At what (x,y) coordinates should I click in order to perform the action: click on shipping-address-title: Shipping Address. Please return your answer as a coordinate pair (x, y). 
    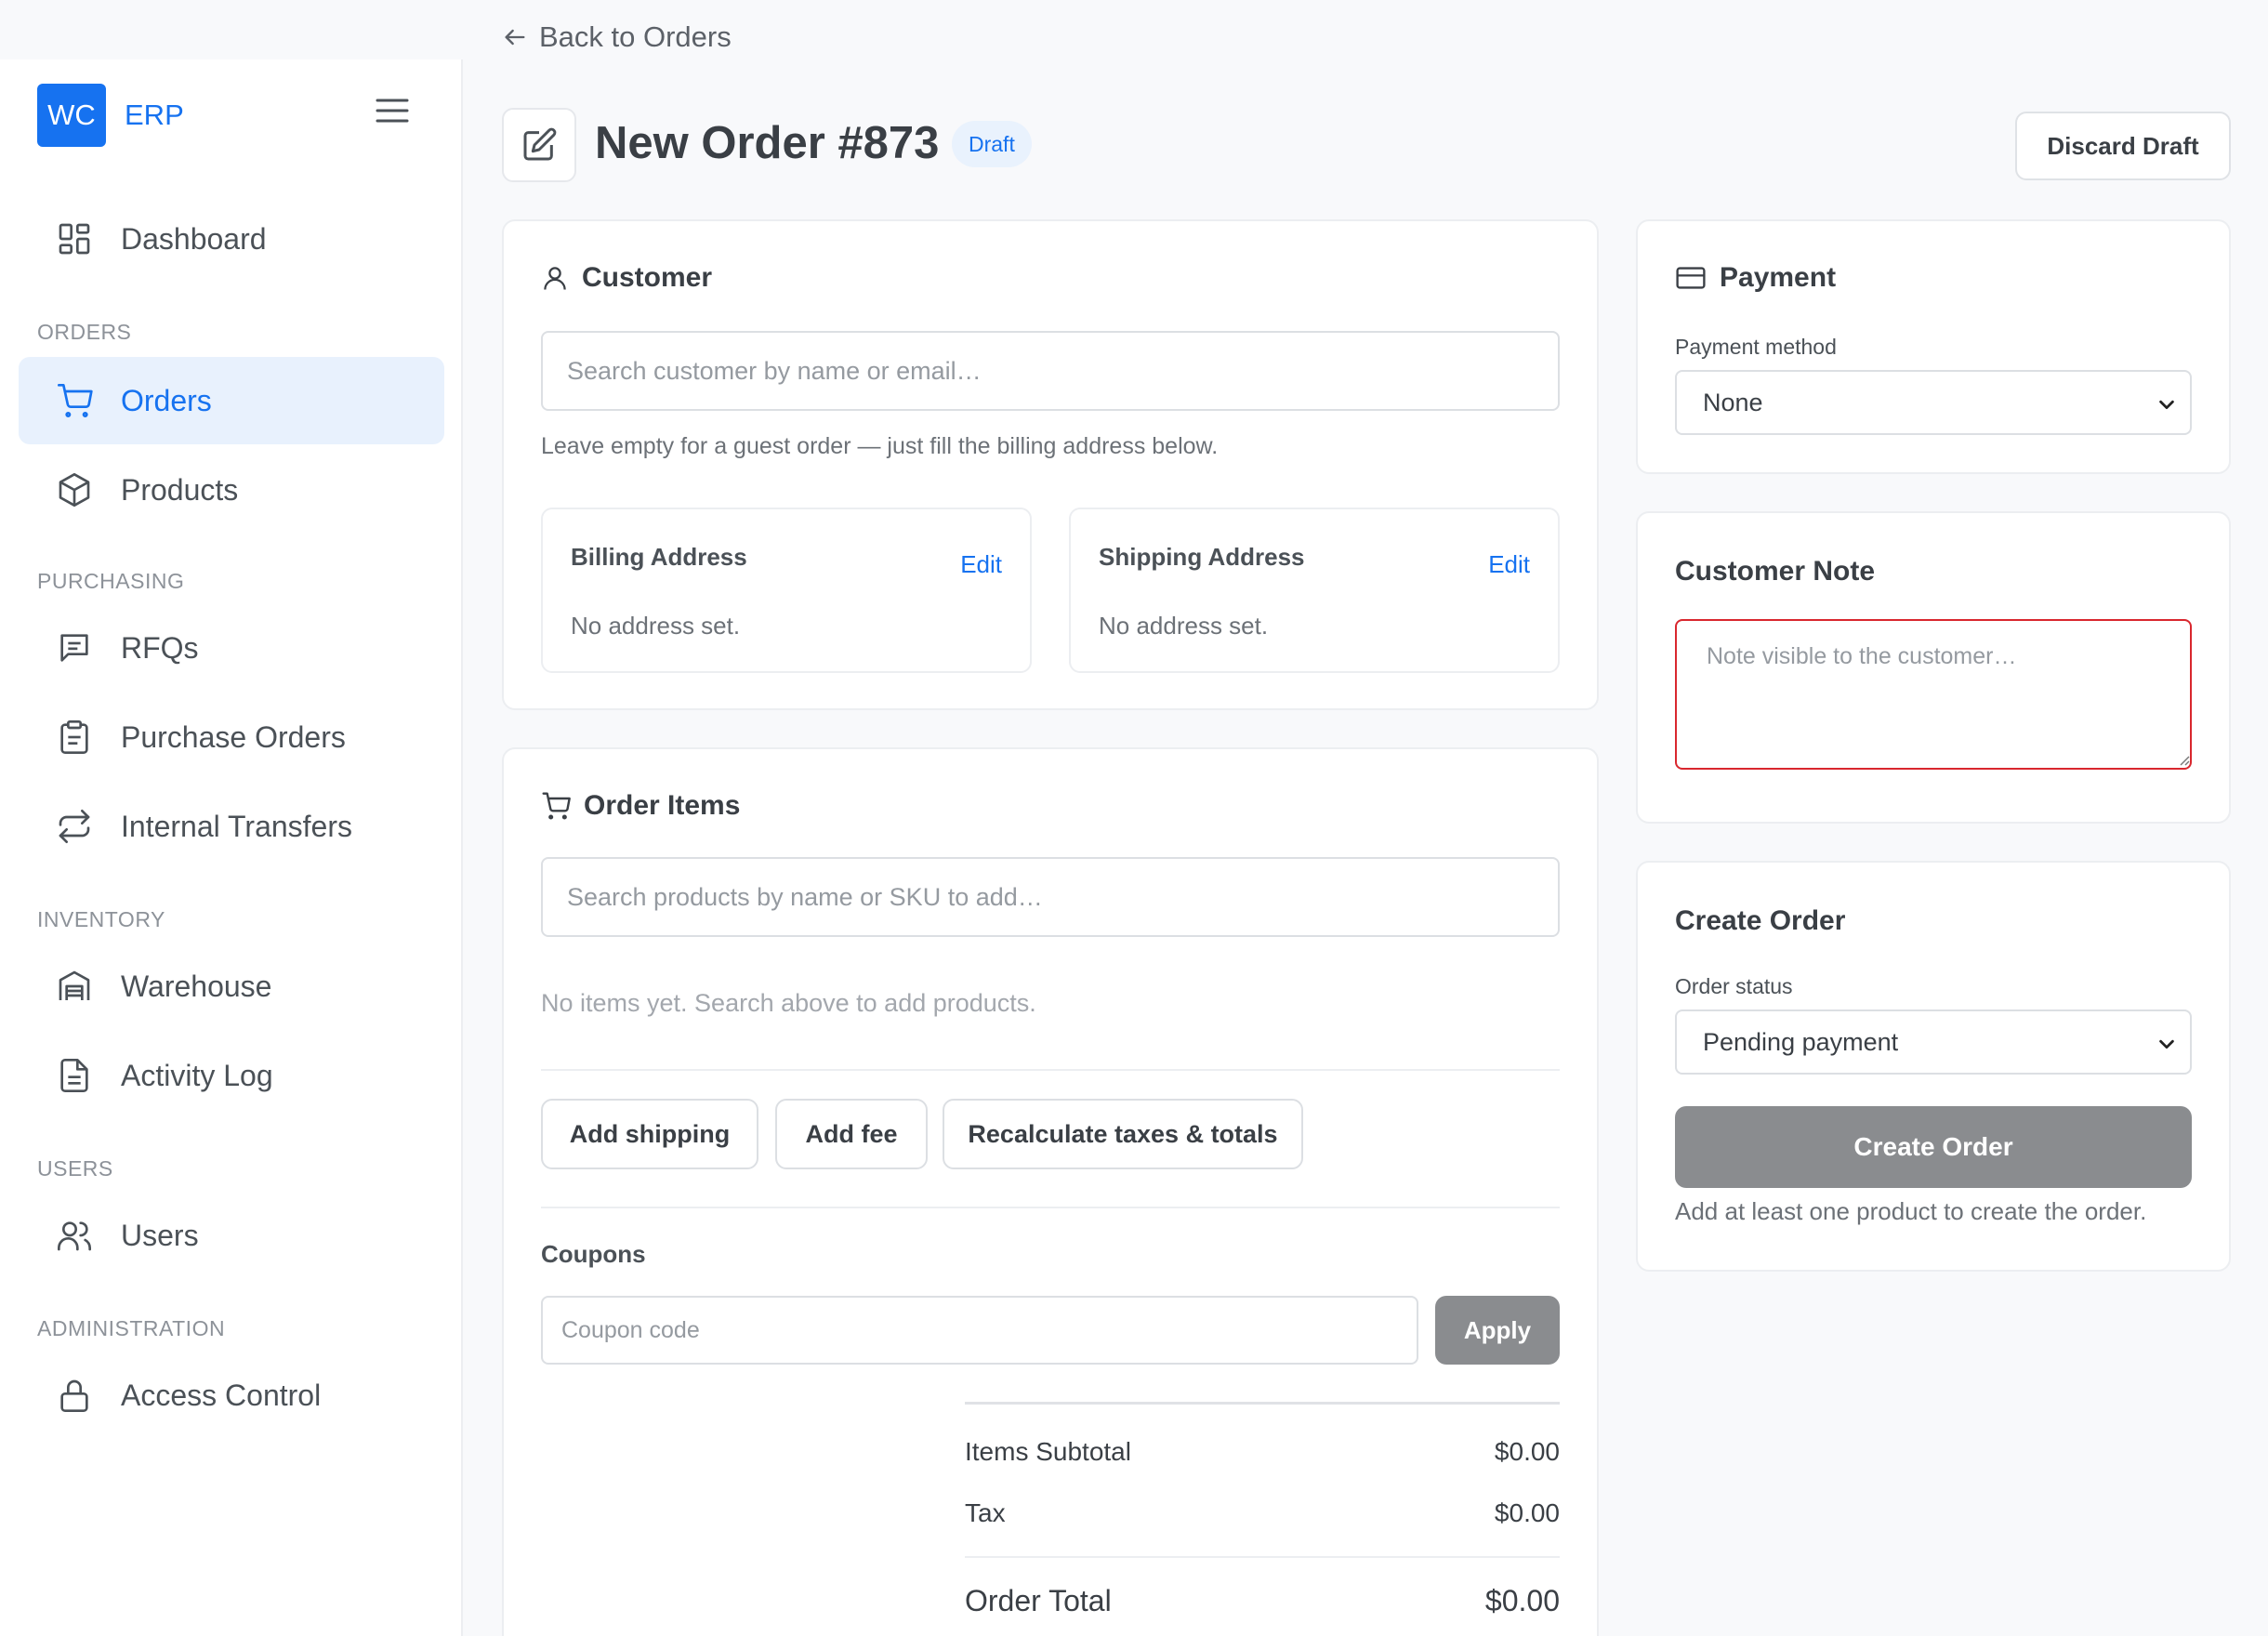
    Looking at the image, I should click on (1202, 557).